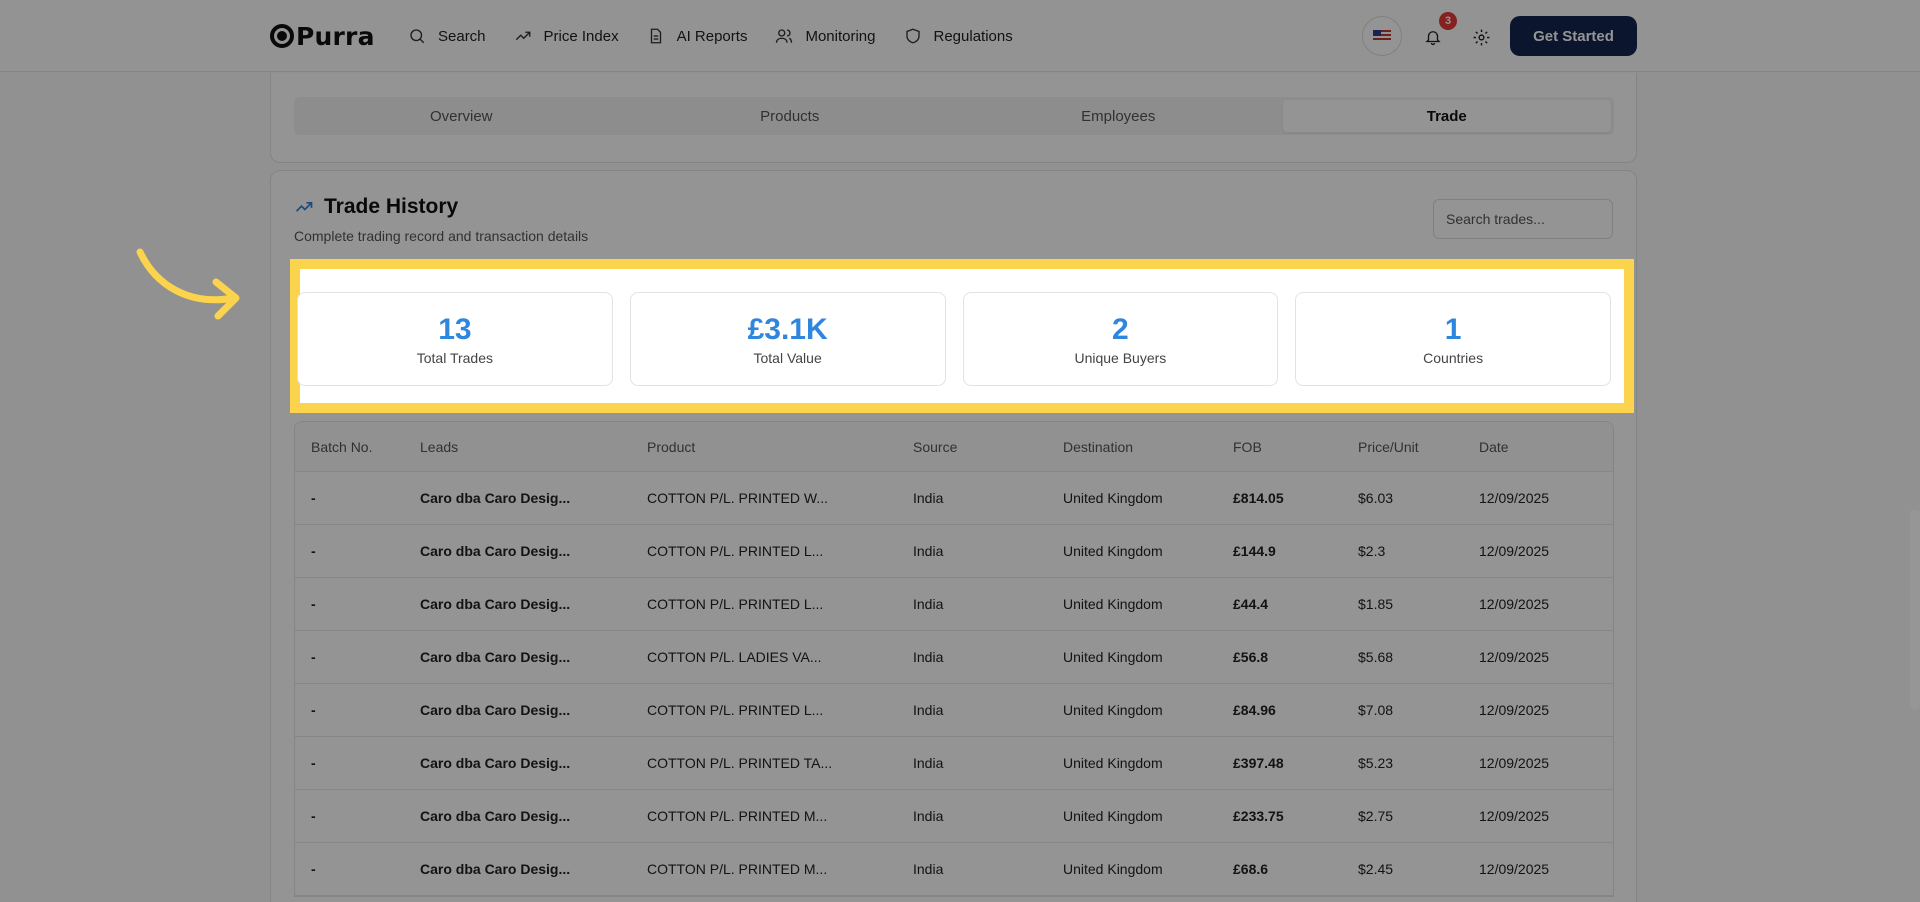 Image resolution: width=1920 pixels, height=902 pixels. Describe the element at coordinates (581, 36) in the screenshot. I see `nav-item-label: Price Index` at that location.